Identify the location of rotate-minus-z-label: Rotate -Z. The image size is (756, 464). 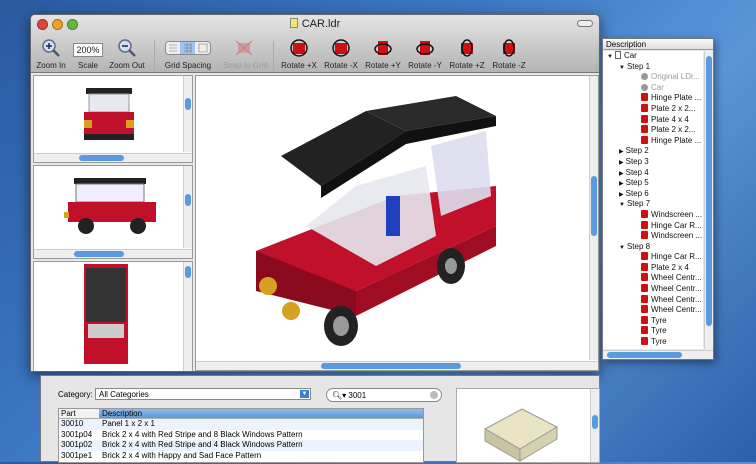
(509, 65).